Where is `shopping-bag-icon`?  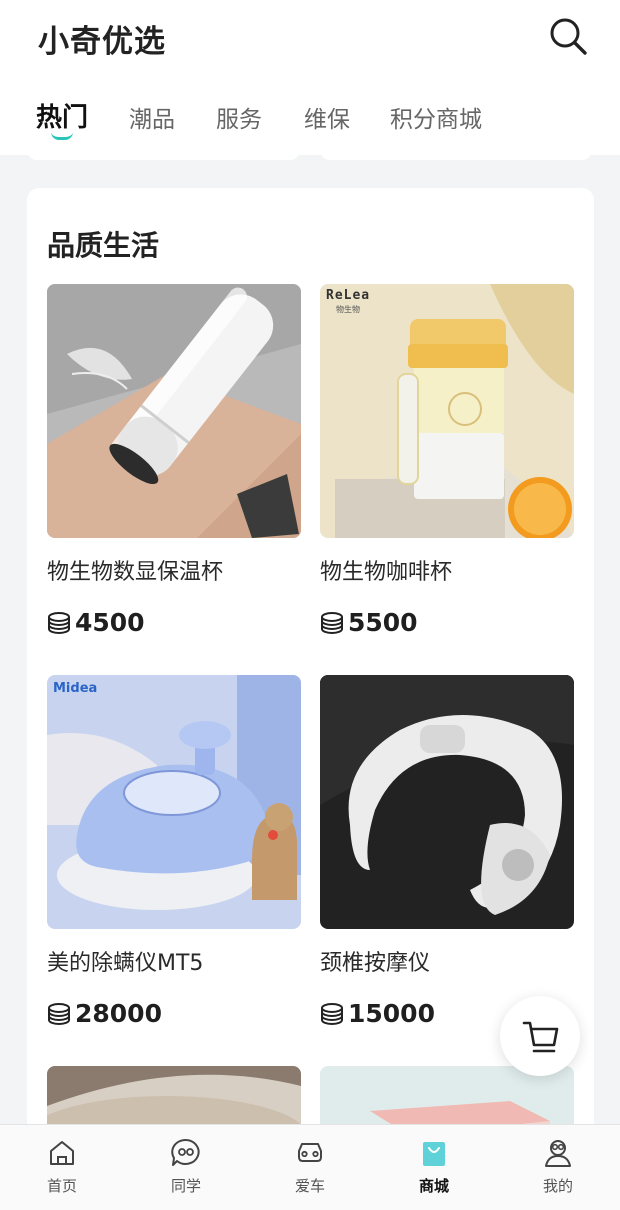
shopping-bag-icon is located at coordinates (434, 1153).